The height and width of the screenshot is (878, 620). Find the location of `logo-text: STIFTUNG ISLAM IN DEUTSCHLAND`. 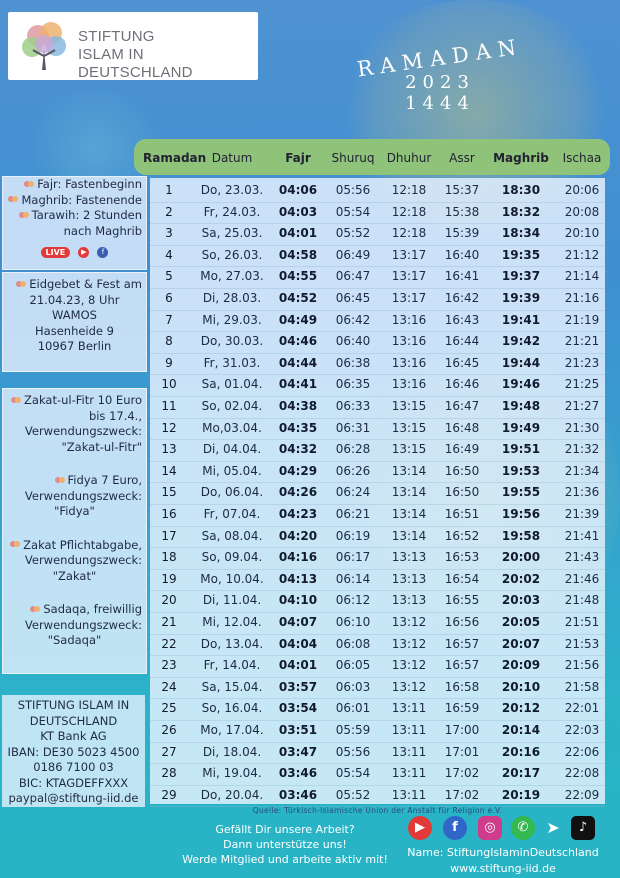

logo-text: STIFTUNG ISLAM IN DEUTSCHLAND is located at coordinates (168, 55).